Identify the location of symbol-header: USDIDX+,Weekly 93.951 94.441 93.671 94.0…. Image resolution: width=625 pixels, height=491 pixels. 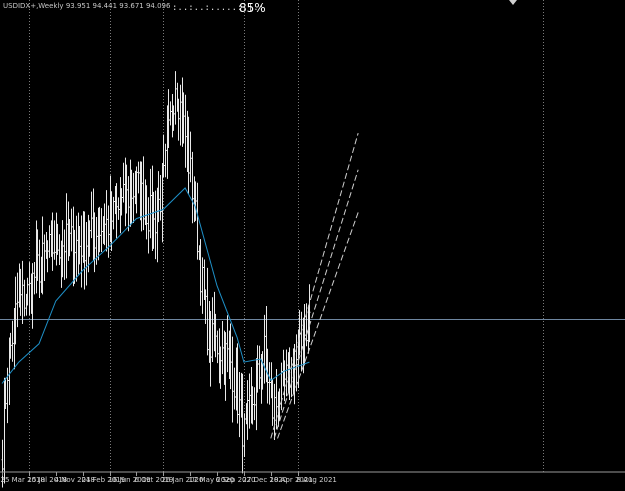
(86, 6).